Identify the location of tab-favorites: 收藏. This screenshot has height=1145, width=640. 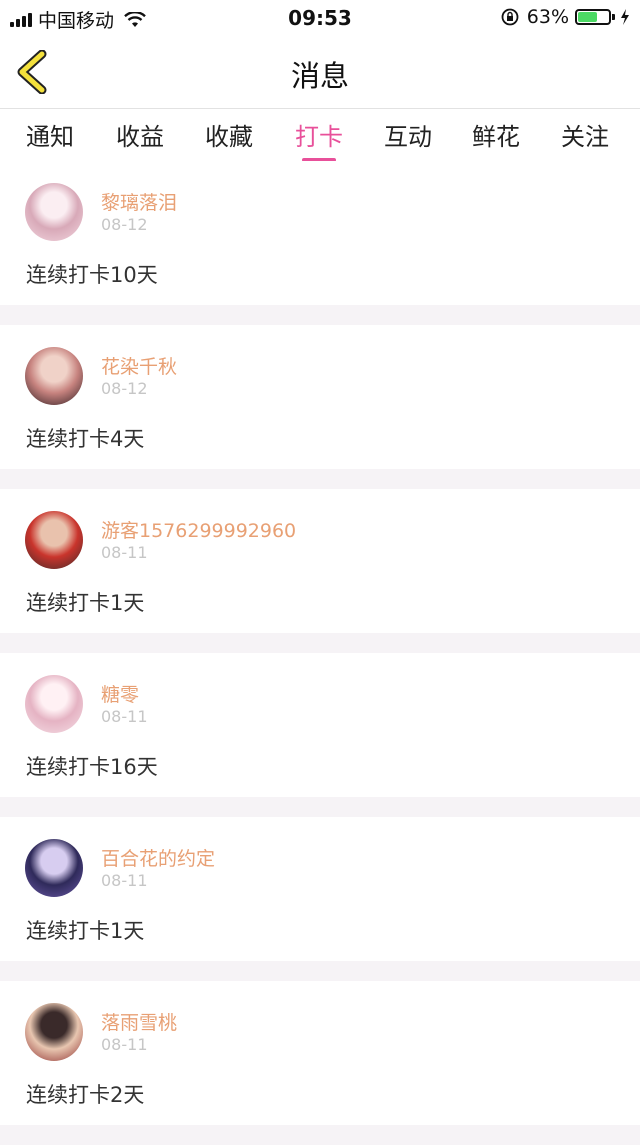
(229, 134).